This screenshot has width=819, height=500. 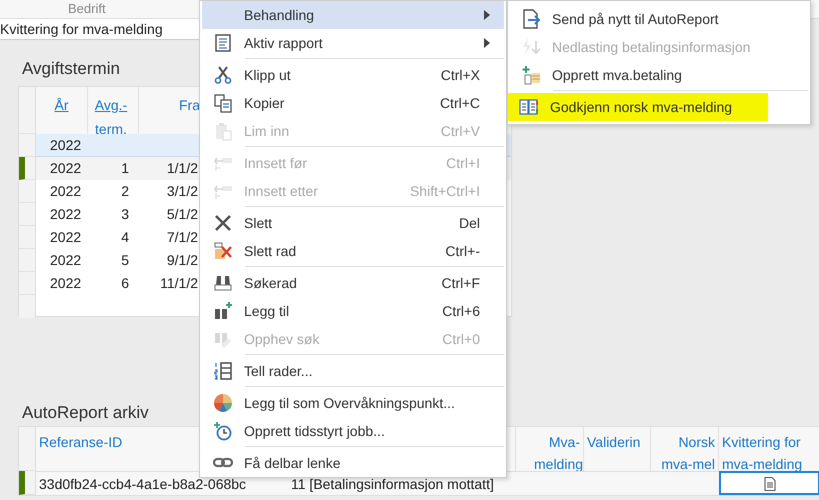 What do you see at coordinates (353, 223) in the screenshot?
I see `menu-item: Slett Del` at bounding box center [353, 223].